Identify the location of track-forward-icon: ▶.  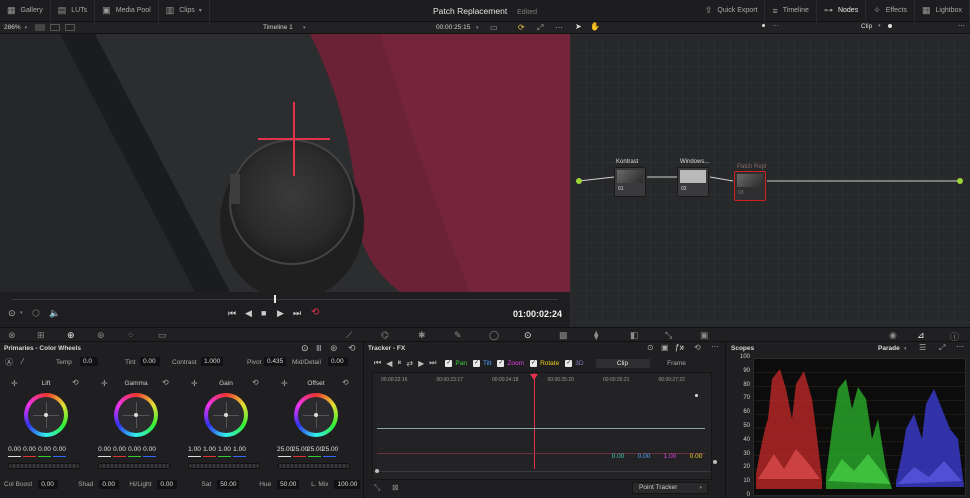
(421, 363).